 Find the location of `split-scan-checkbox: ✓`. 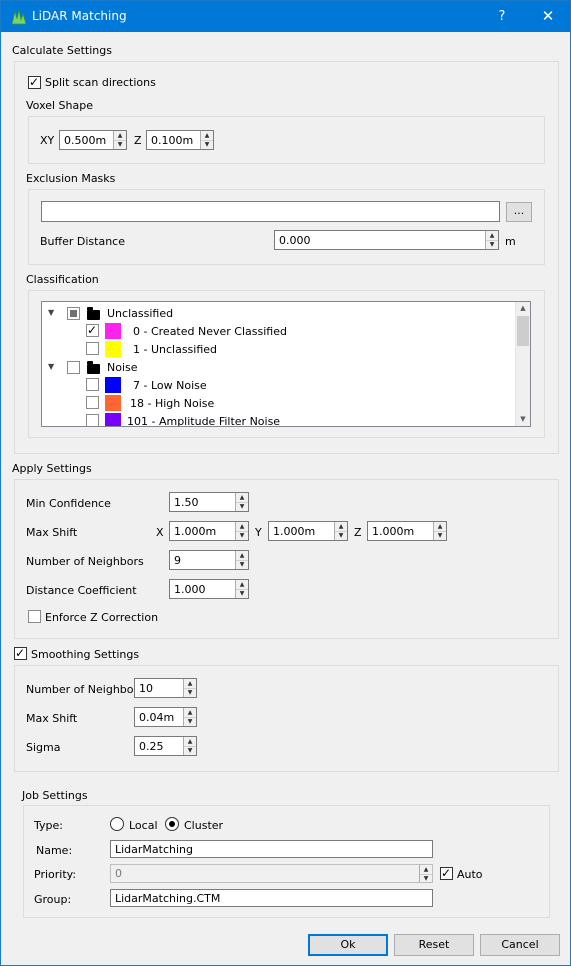

split-scan-checkbox: ✓ is located at coordinates (34, 82).